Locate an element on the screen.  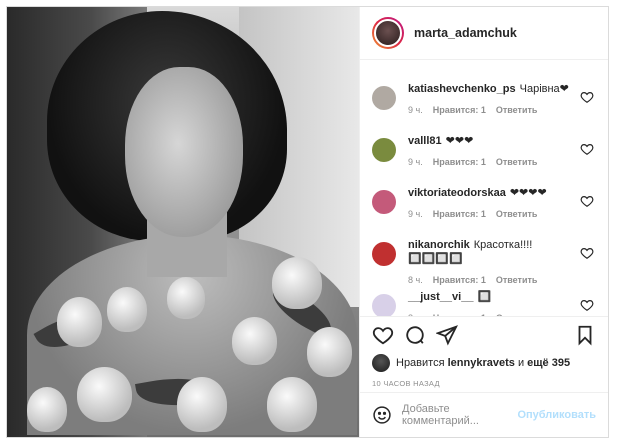
commenter-username: katiashevchenko_ps is located at coordinates (462, 89).